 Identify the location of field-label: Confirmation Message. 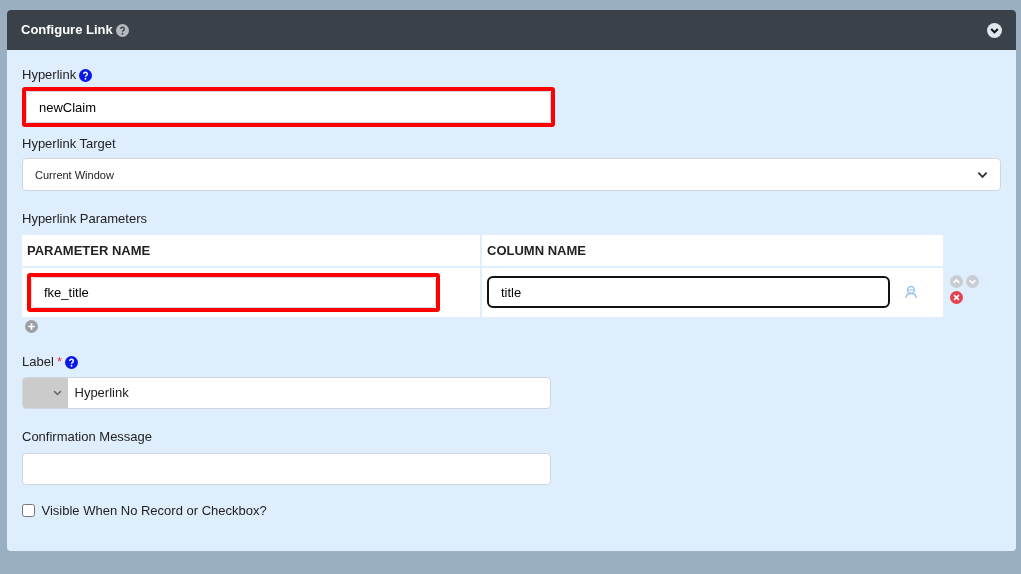
(88, 437).